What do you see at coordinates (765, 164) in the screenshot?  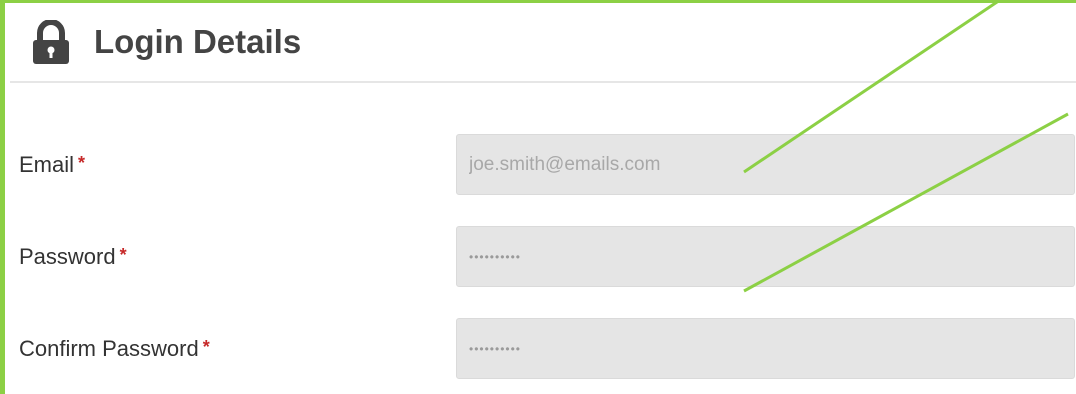 I see `email-field` at bounding box center [765, 164].